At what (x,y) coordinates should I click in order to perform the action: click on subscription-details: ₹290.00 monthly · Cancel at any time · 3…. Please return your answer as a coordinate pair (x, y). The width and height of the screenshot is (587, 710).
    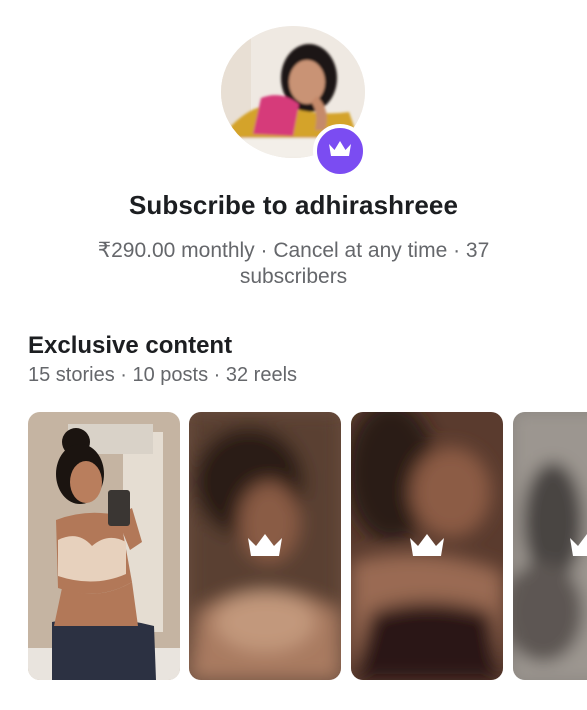
    Looking at the image, I should click on (293, 263).